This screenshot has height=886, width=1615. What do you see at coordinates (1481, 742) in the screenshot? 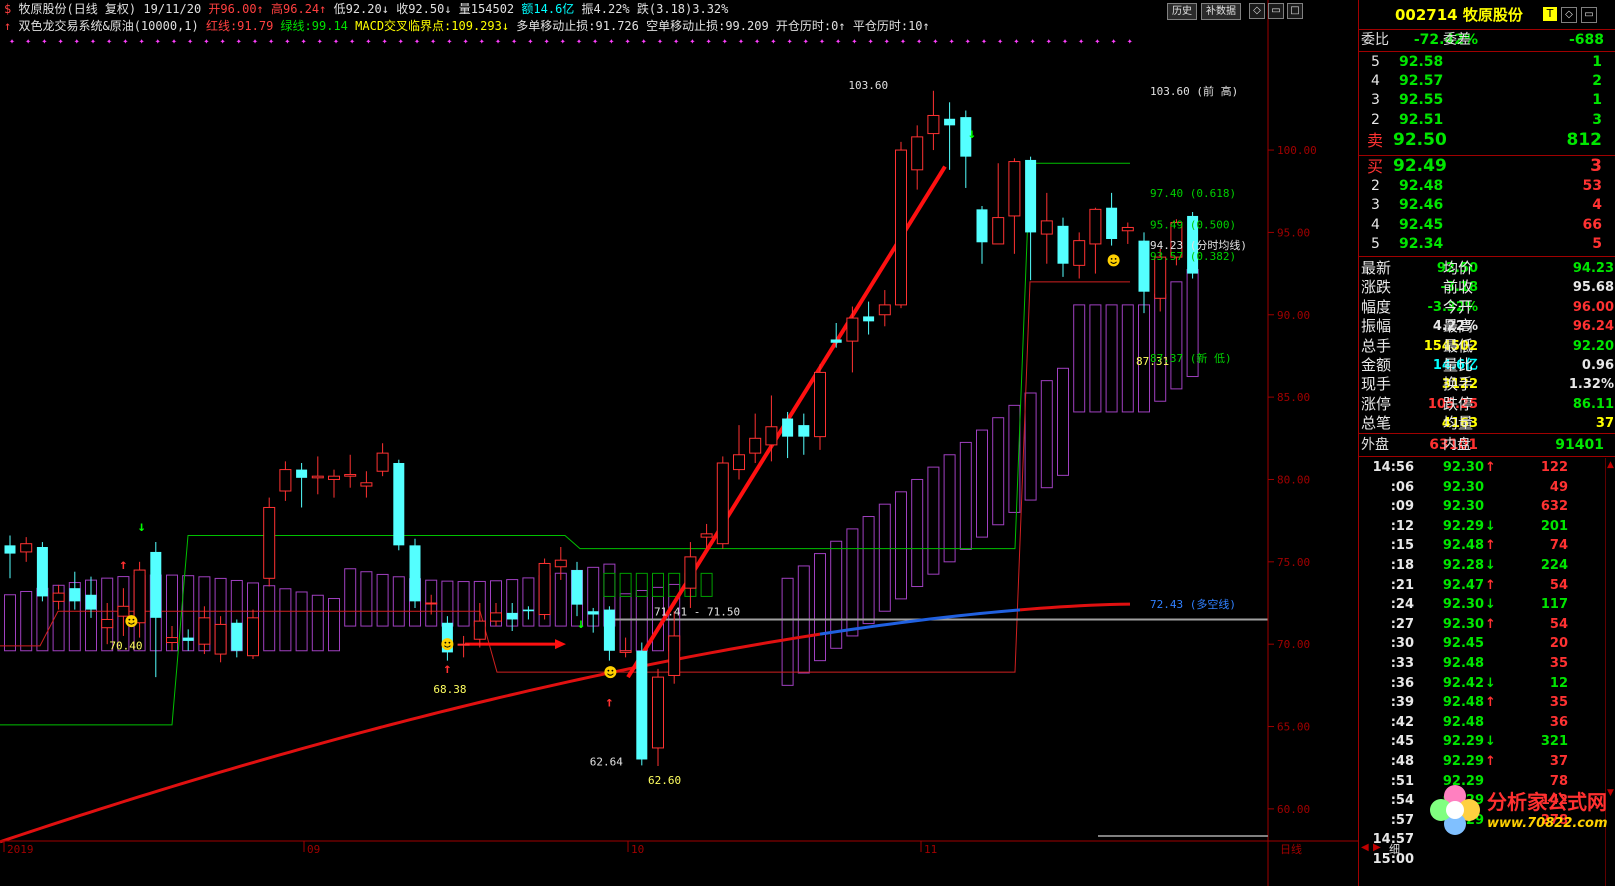
I see `tick-row: :45 92.29 ↓ 321` at bounding box center [1481, 742].